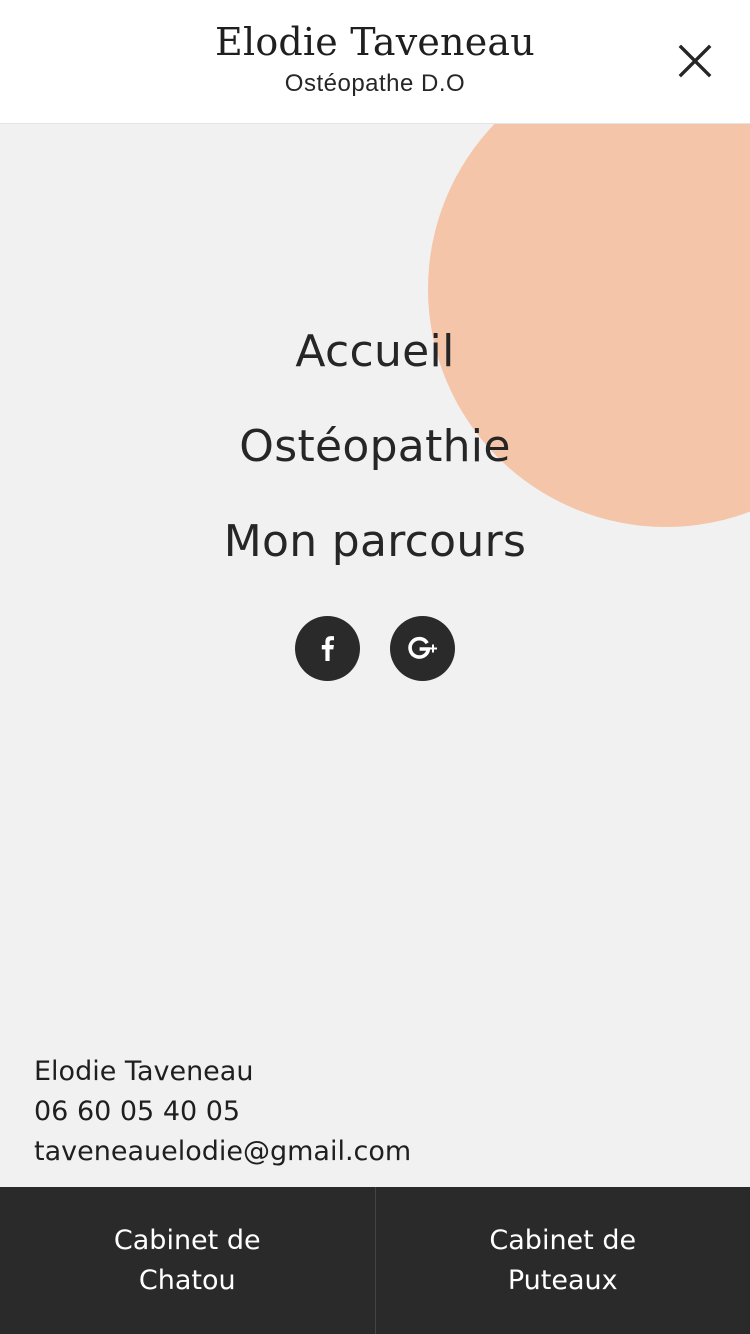 The image size is (750, 1334). I want to click on cabinet-chatou-button: Cabinet de Chatou, so click(187, 1260).